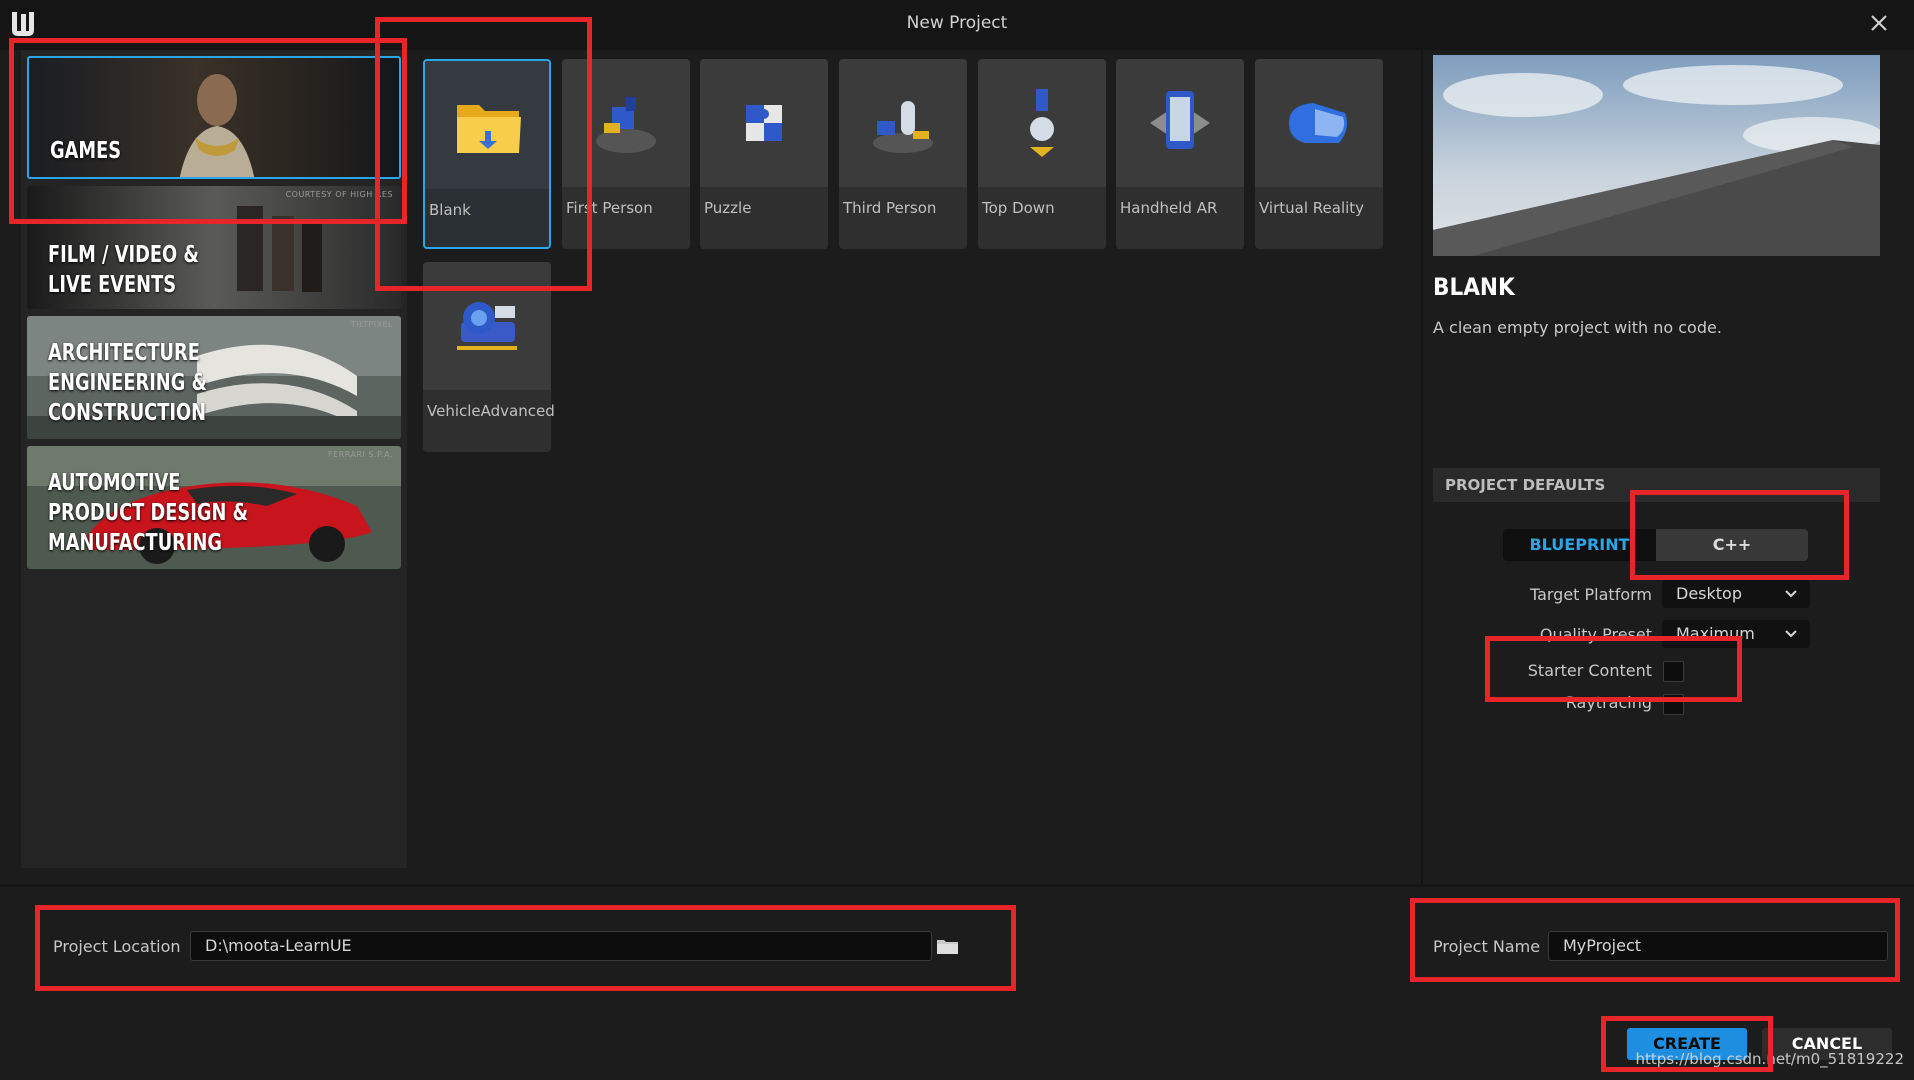 Image resolution: width=1914 pixels, height=1080 pixels. I want to click on template-third-person: Third Person, so click(903, 154).